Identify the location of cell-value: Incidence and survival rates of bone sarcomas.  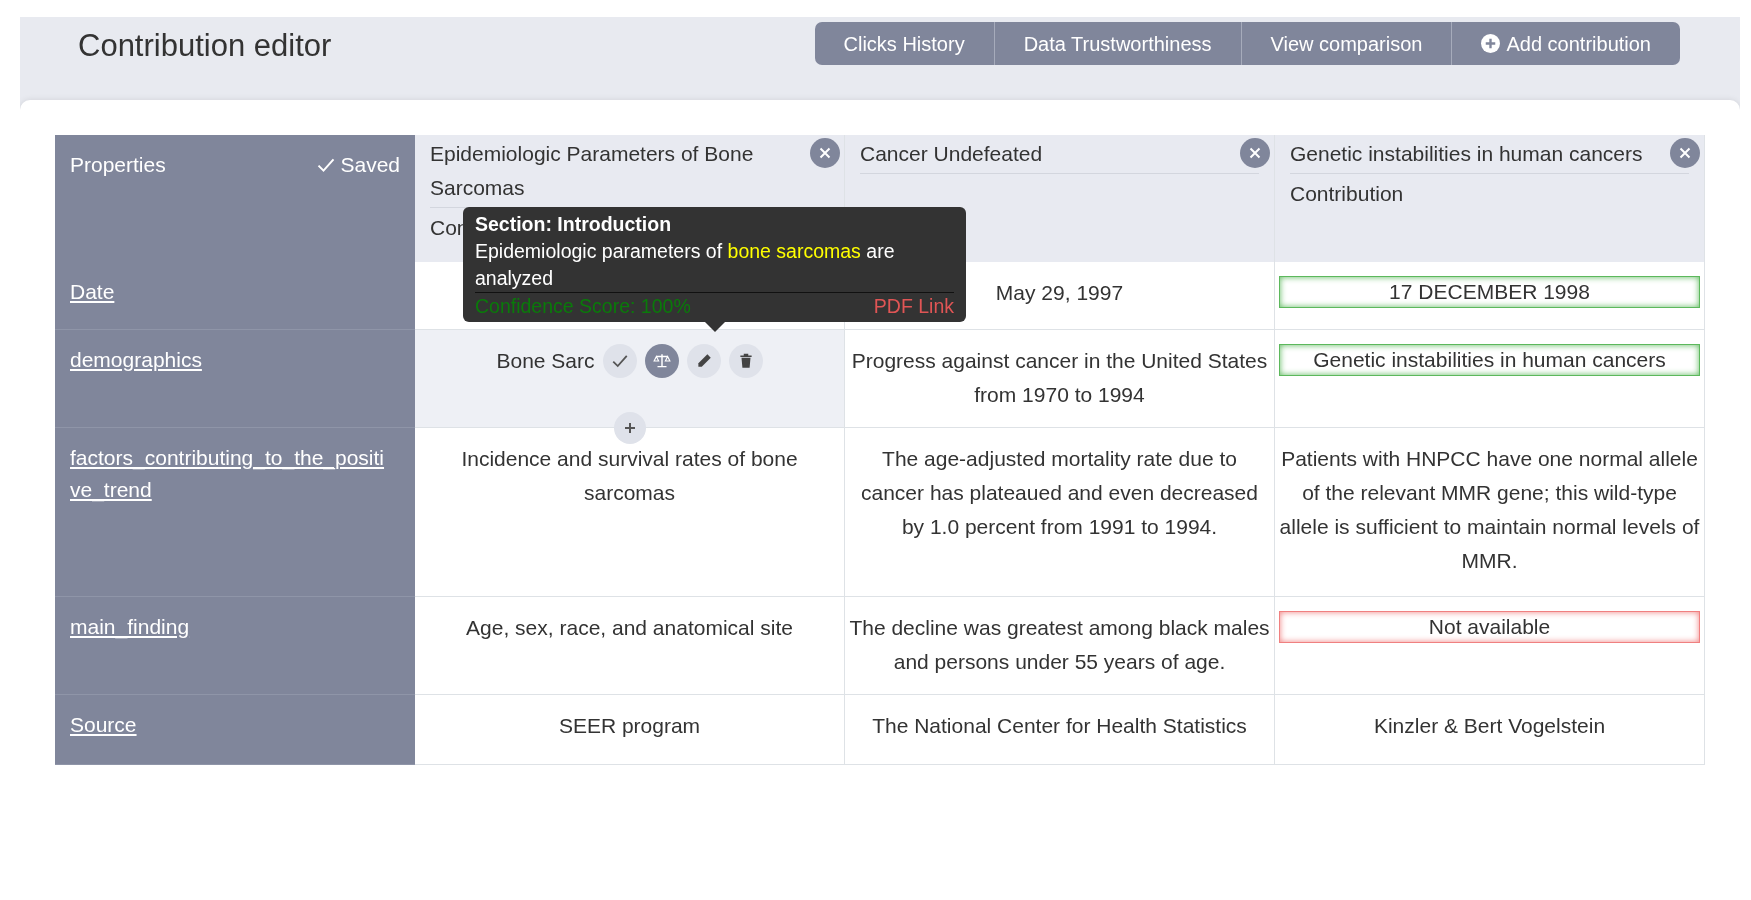
(629, 476).